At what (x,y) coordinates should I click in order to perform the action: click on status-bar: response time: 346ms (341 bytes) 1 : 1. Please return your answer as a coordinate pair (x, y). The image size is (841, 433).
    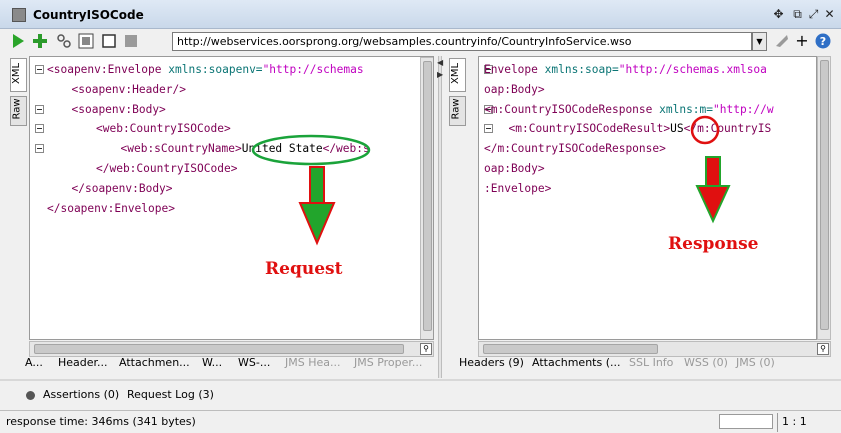
    Looking at the image, I should click on (420, 421).